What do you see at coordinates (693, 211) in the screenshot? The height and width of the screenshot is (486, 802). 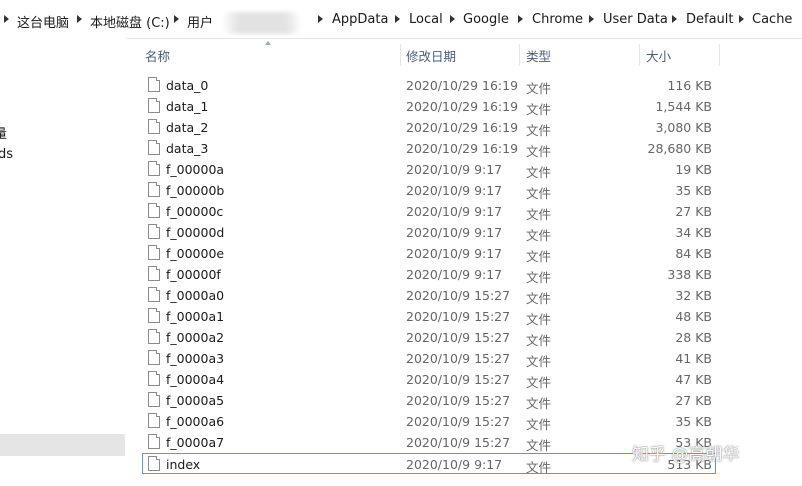 I see `file-size: 27 KB` at bounding box center [693, 211].